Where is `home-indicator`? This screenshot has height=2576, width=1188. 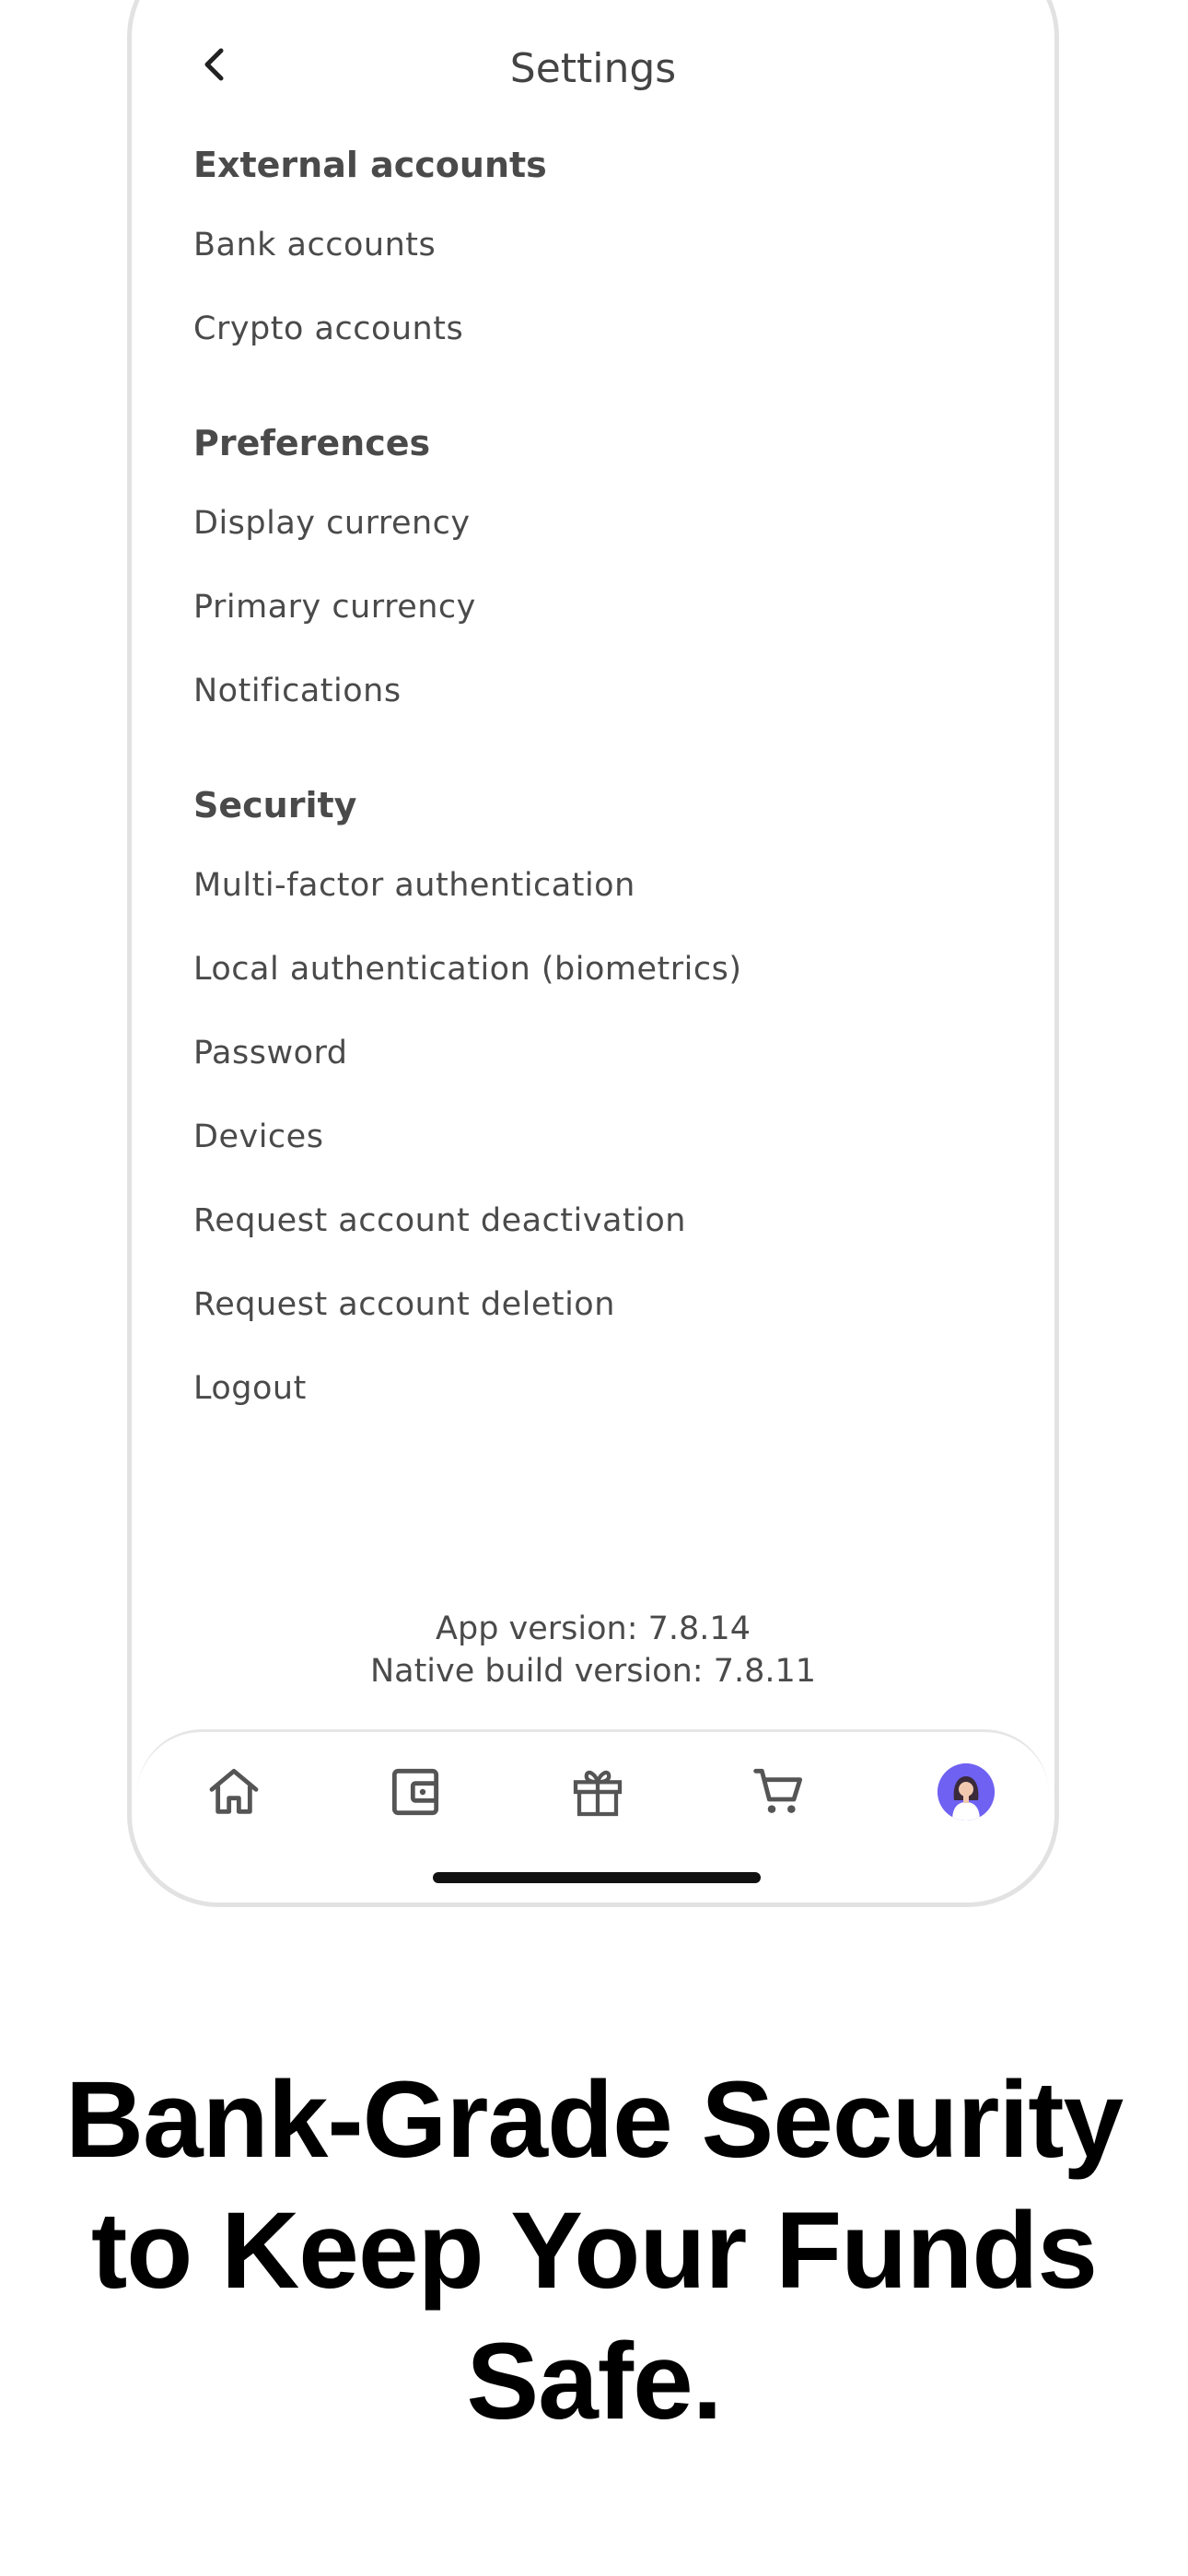
home-indicator is located at coordinates (597, 1877).